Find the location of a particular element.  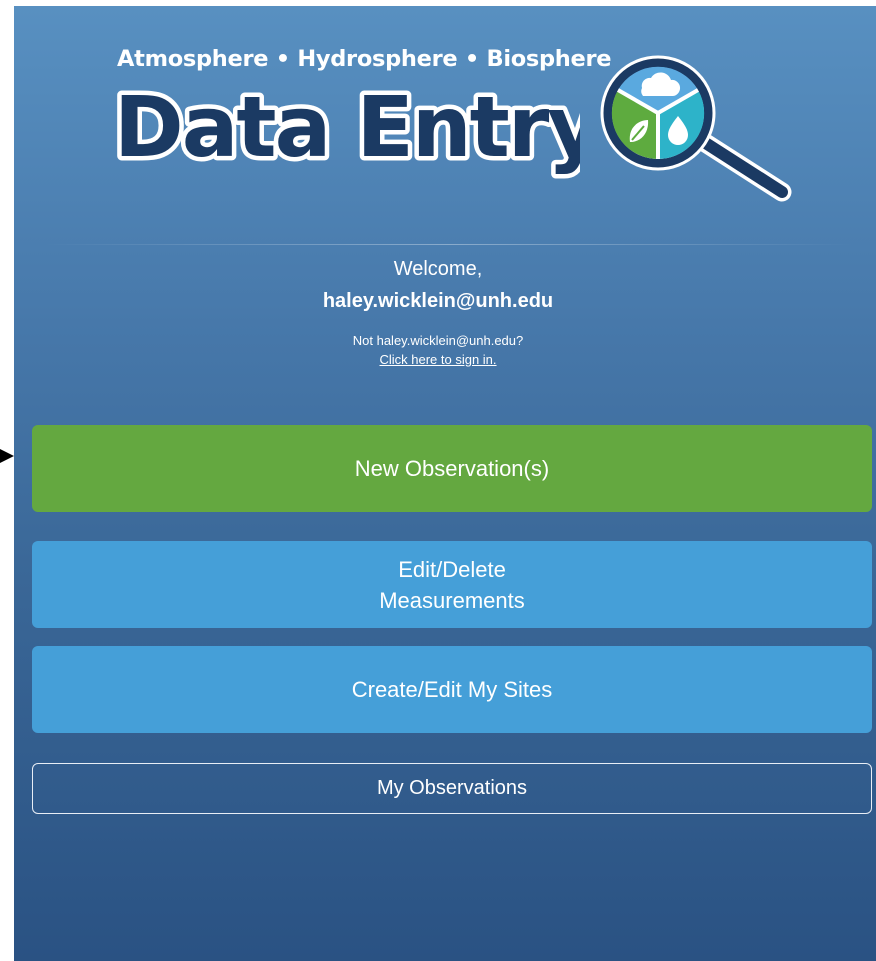

my-observations-label: My Observations is located at coordinates (452, 788).